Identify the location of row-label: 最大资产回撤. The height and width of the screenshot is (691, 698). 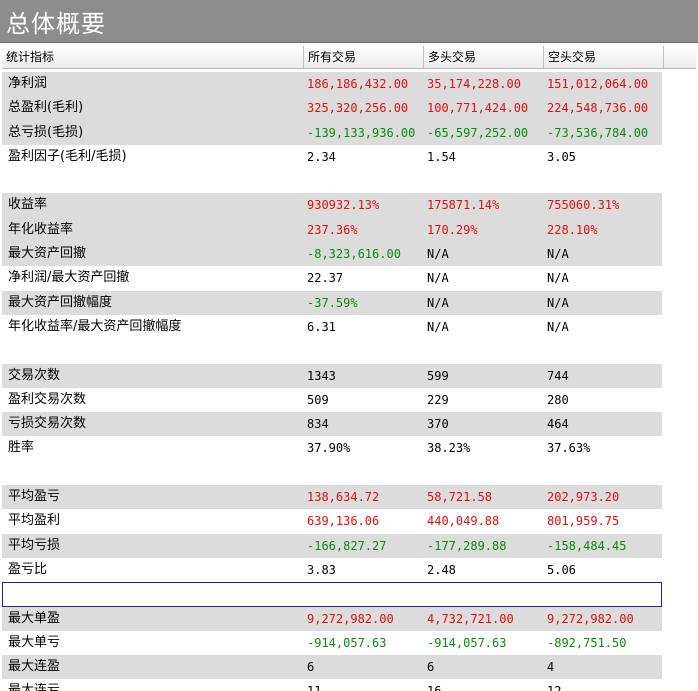
(47, 254).